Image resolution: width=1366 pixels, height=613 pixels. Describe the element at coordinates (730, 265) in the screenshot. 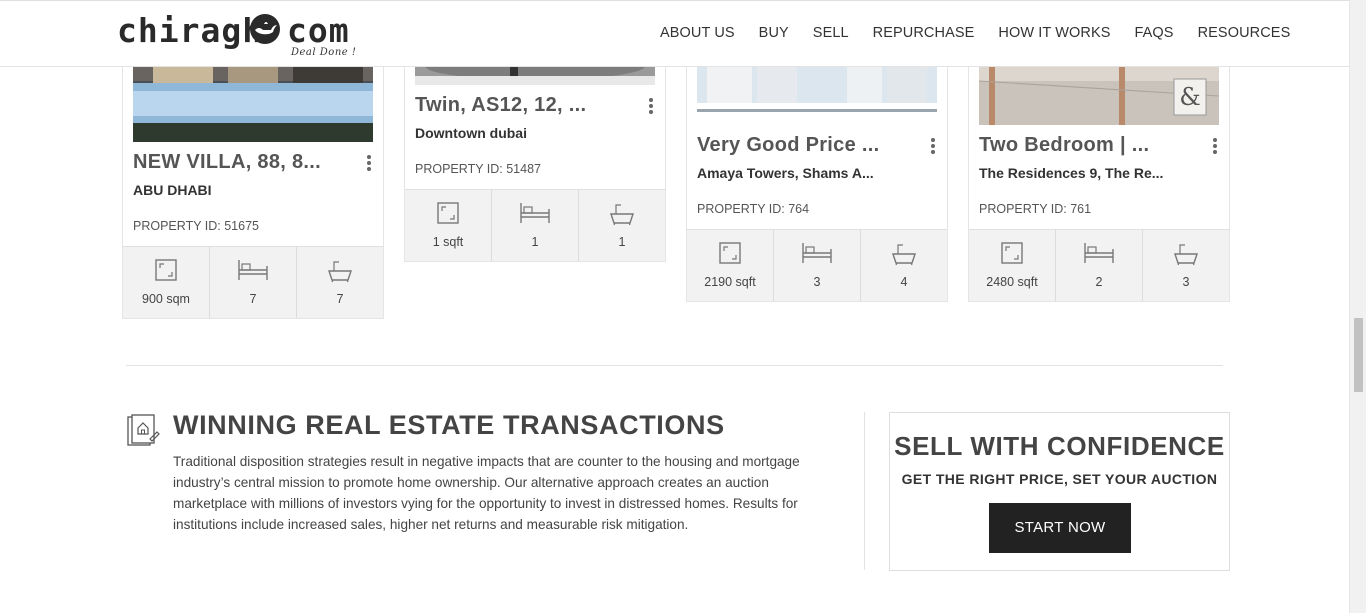

I see `spec-area: 2190 sqft` at that location.